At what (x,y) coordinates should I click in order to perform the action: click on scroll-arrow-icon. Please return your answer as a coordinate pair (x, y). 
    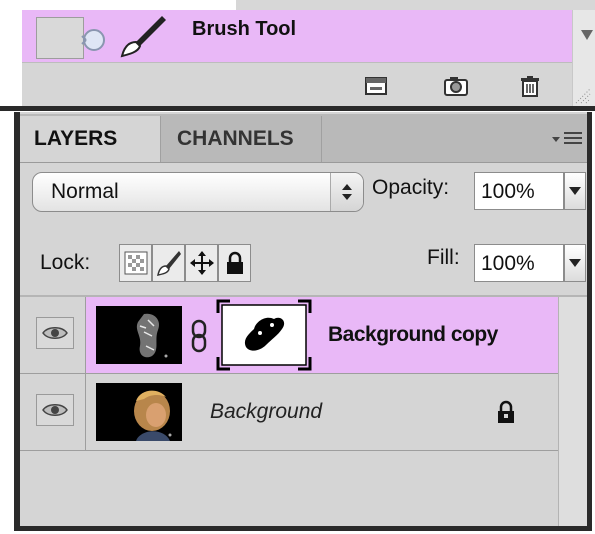
    Looking at the image, I should click on (587, 35).